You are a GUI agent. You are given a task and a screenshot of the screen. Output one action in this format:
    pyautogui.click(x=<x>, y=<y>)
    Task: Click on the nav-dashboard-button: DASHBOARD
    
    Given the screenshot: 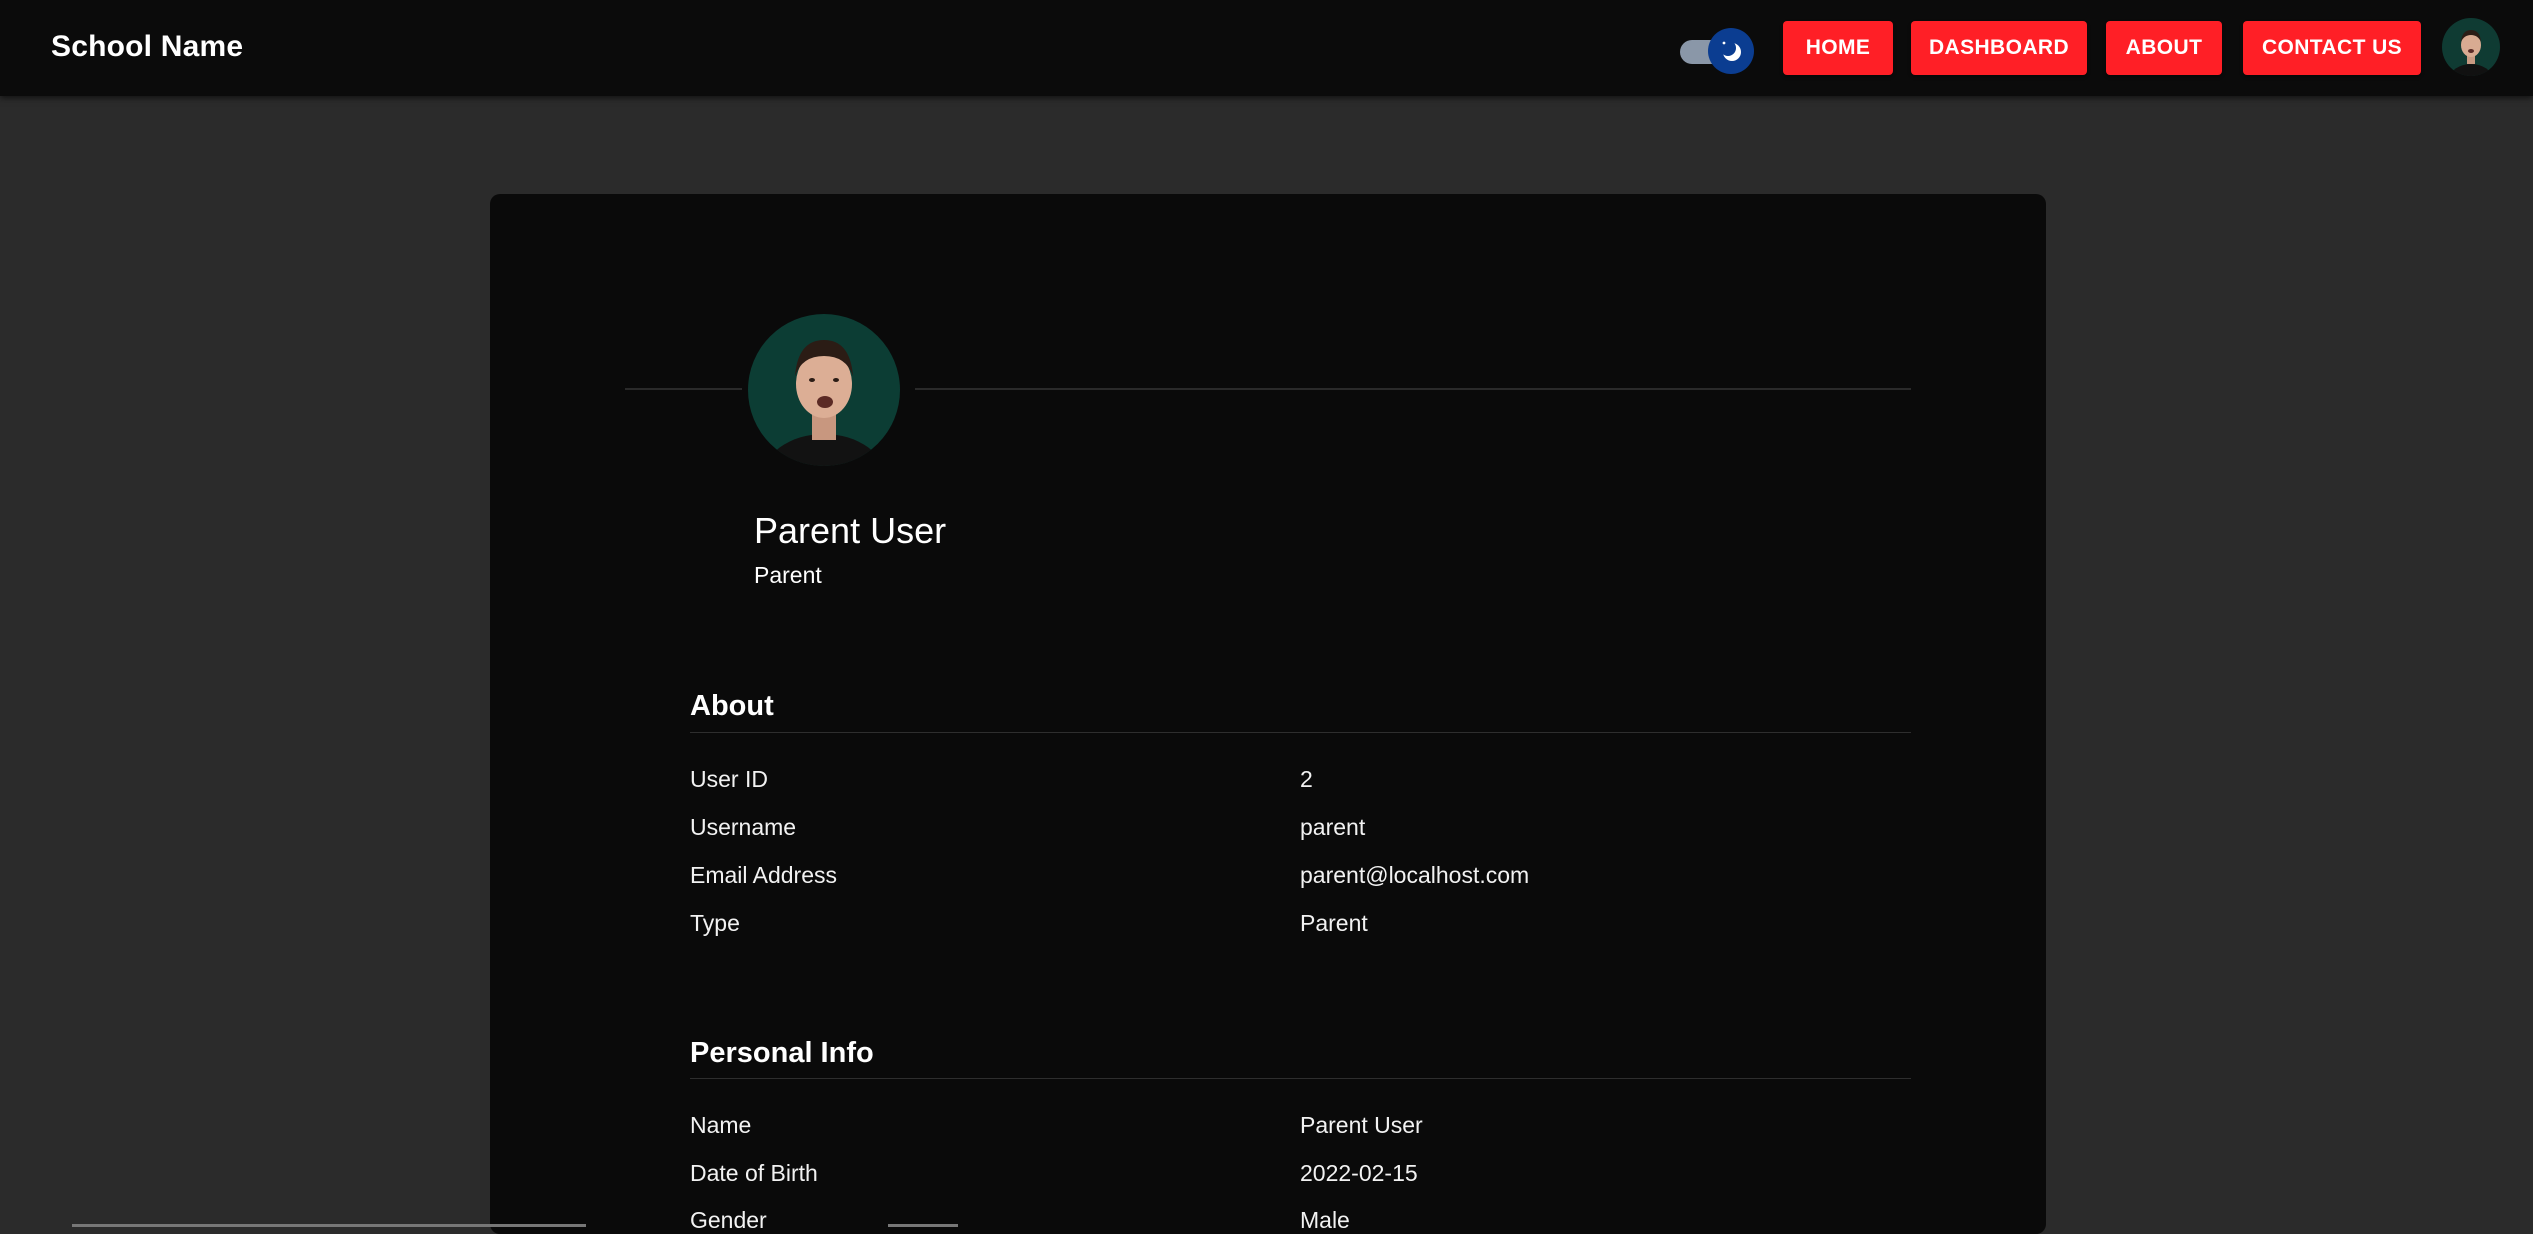 What is the action you would take?
    pyautogui.click(x=1999, y=48)
    